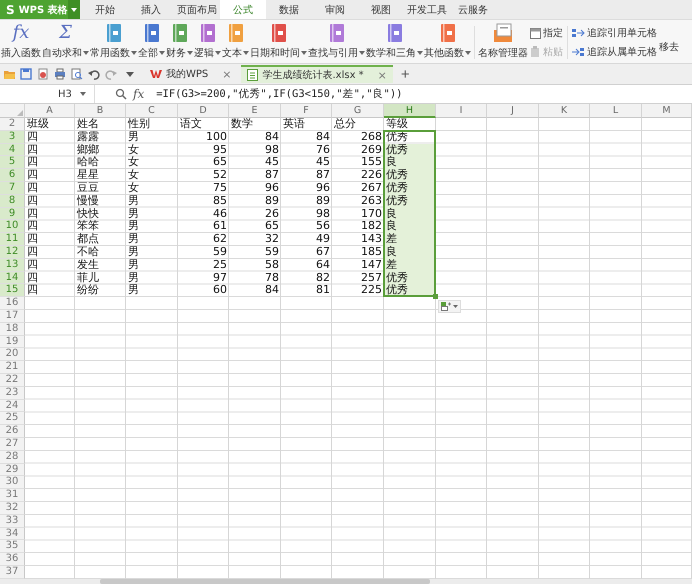  Describe the element at coordinates (77, 74) in the screenshot. I see `print-preview-icon` at that location.